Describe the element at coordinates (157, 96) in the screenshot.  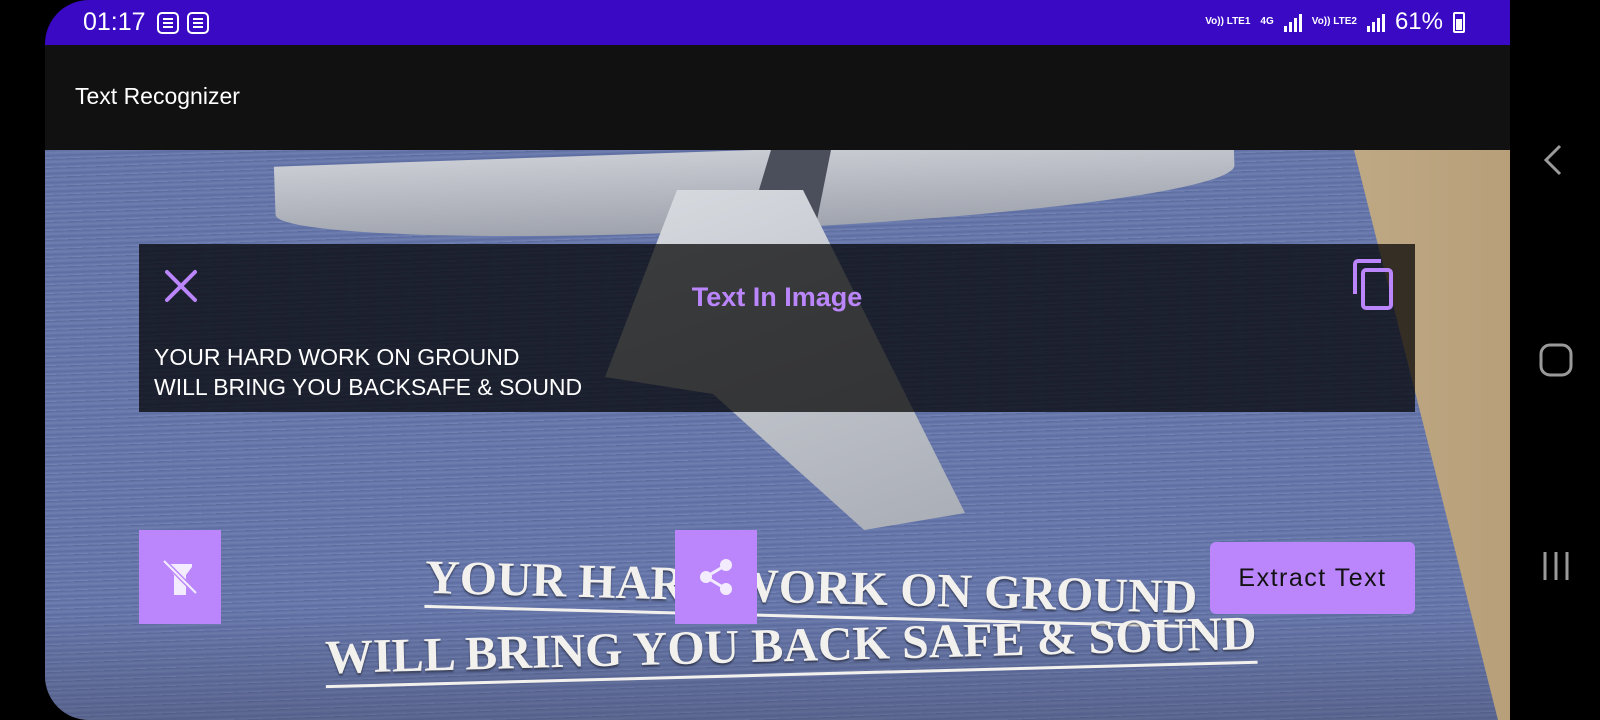
I see `app-title: Text Recognizer` at that location.